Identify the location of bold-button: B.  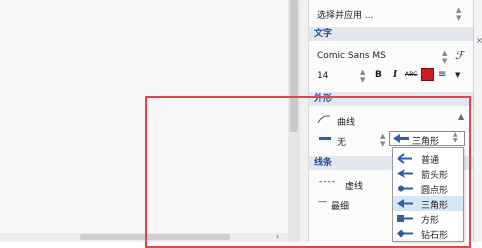
(378, 75).